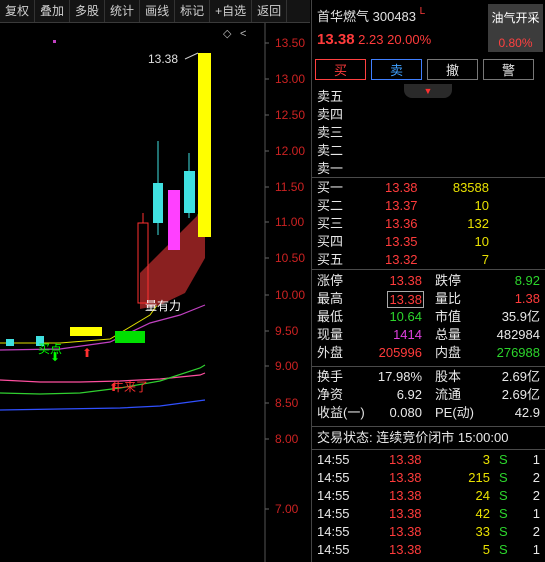 This screenshot has height=562, width=545. Describe the element at coordinates (227, 34) in the screenshot. I see `diamond-icon: ◇` at that location.